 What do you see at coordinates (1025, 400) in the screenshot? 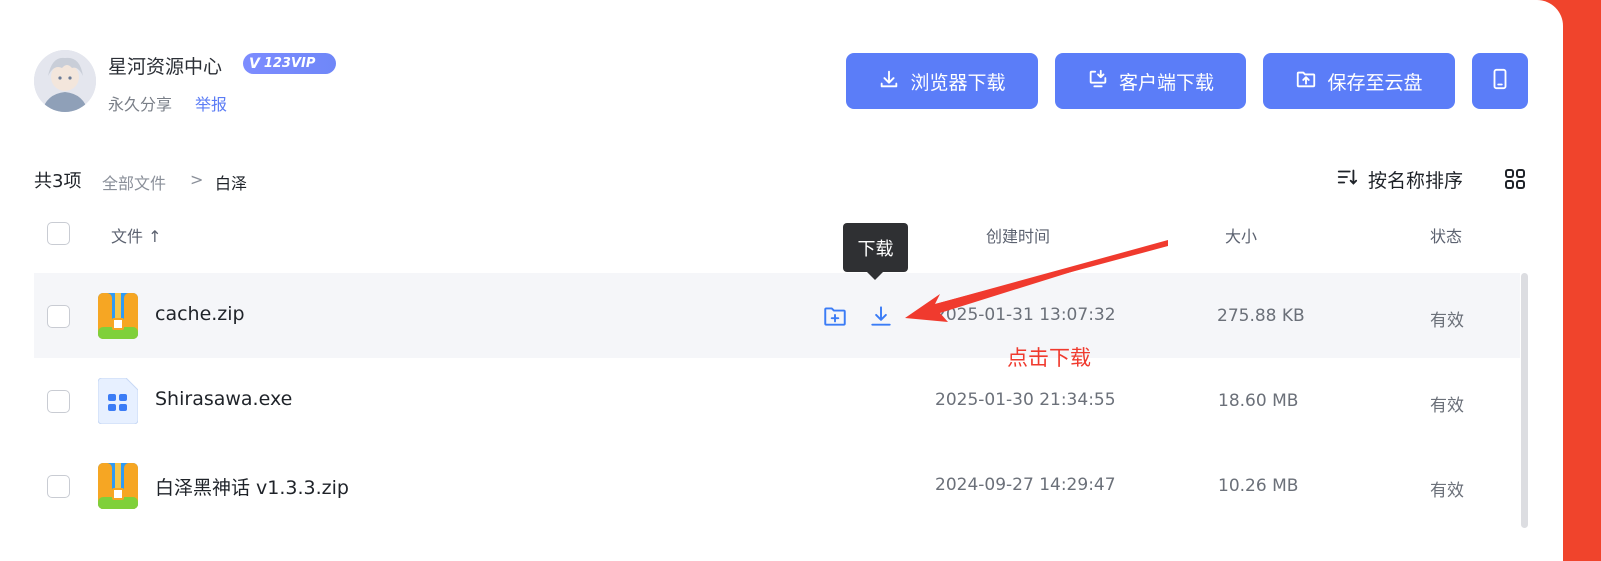
I see `created-time: 2025-01-30 21:34:55` at bounding box center [1025, 400].